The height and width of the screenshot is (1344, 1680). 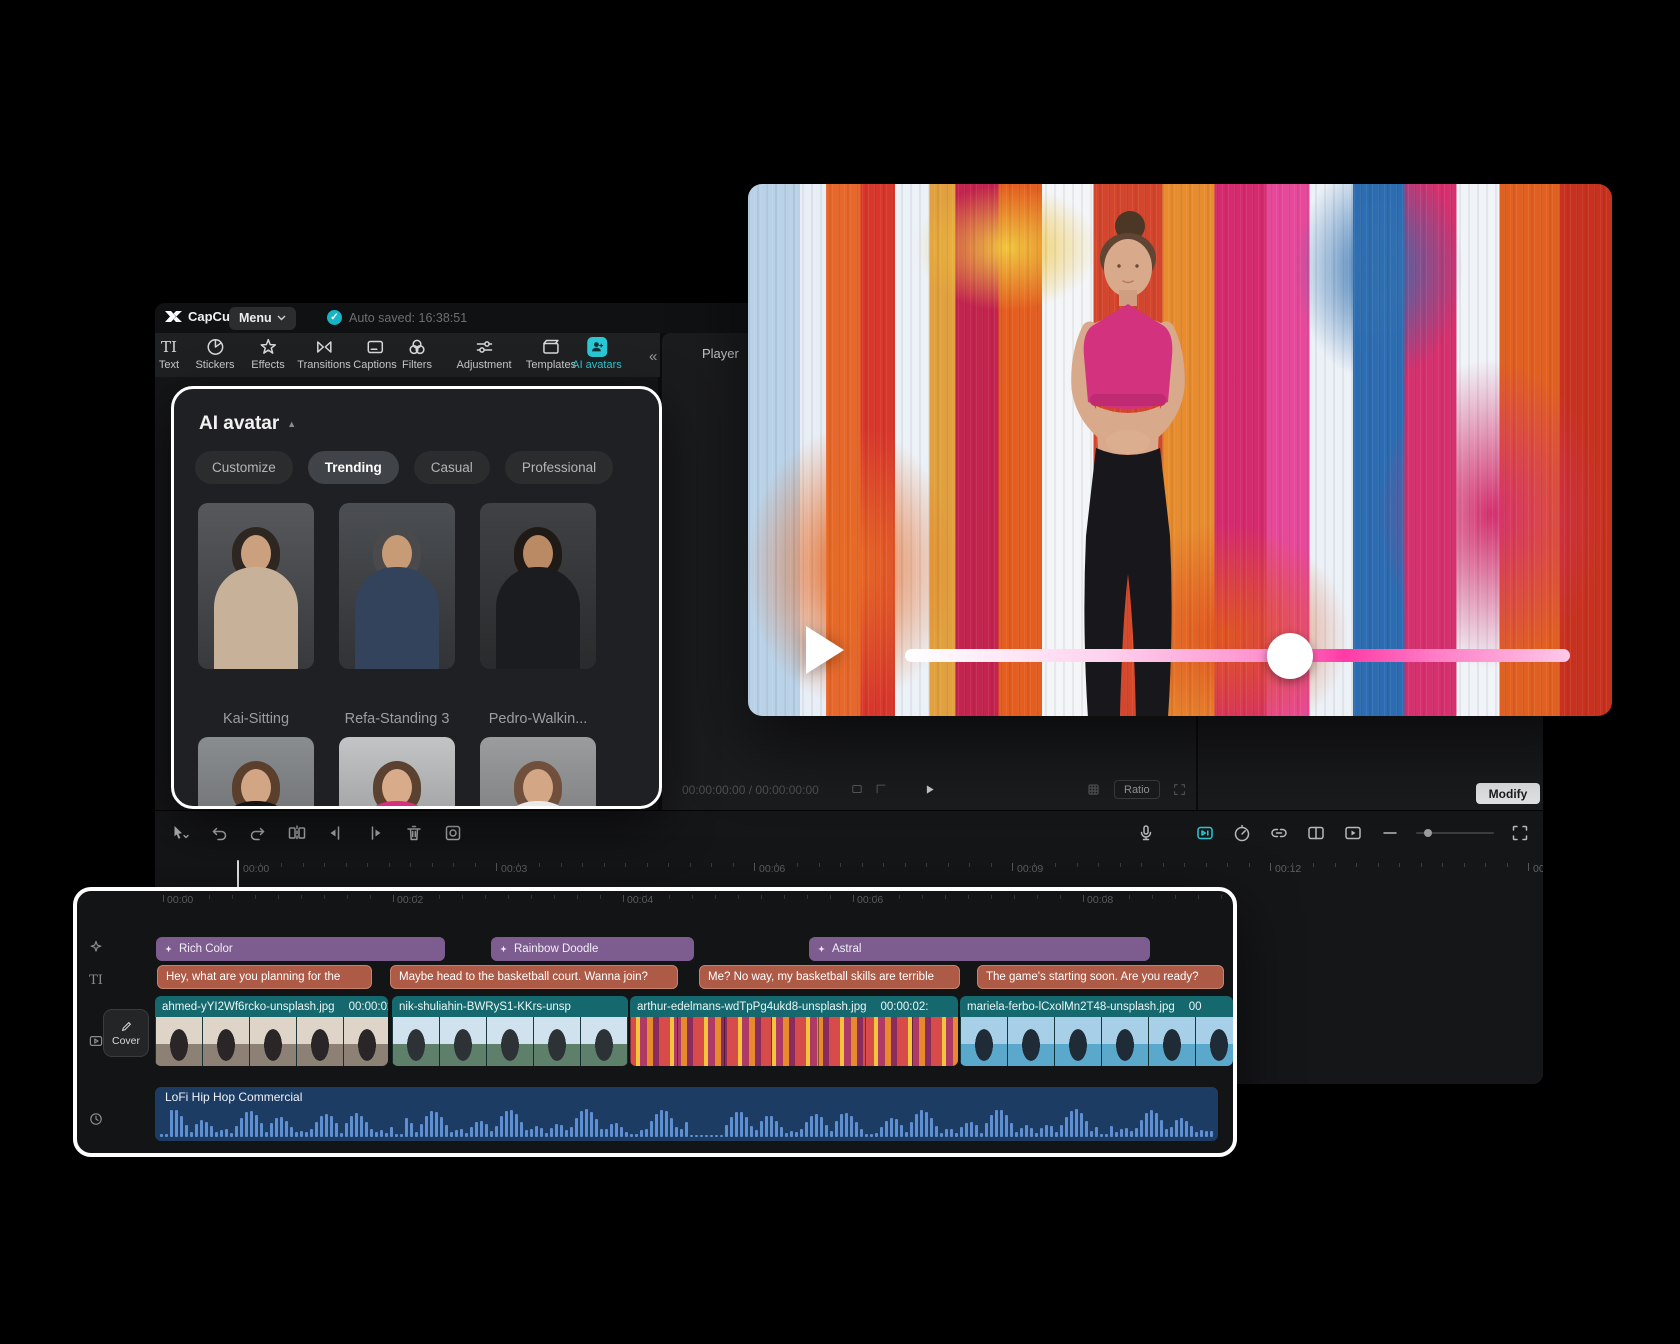 What do you see at coordinates (268, 354) in the screenshot?
I see `nav-tab-effects: Effects` at bounding box center [268, 354].